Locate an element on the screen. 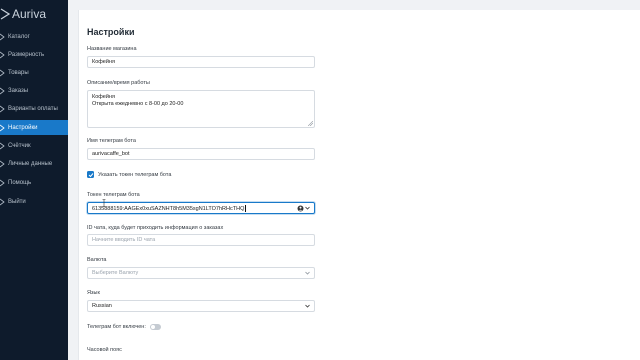  toggle-knob is located at coordinates (152, 327).